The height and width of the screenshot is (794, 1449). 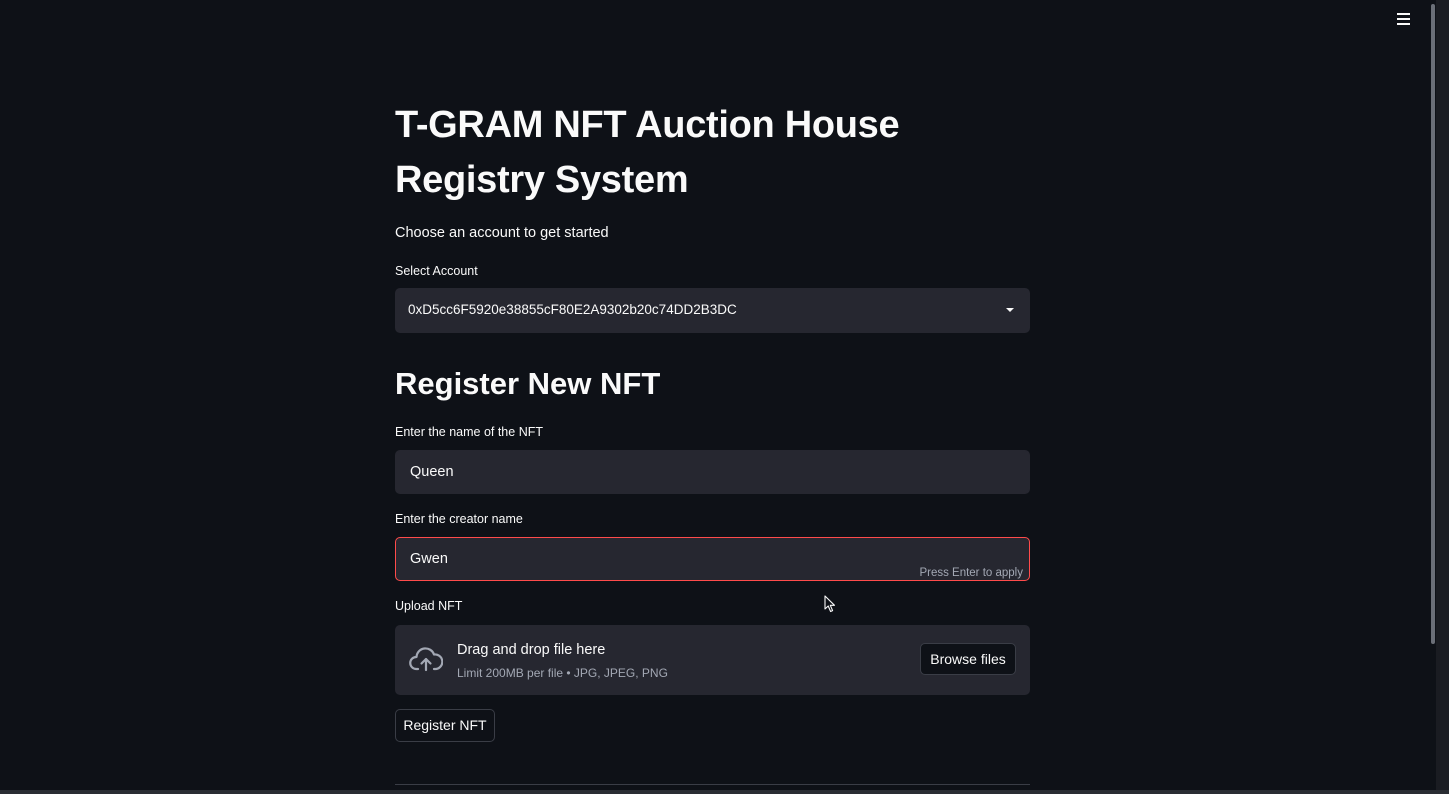 What do you see at coordinates (712, 559) in the screenshot?
I see `creator-name-input: Gwen Press Enter to apply` at bounding box center [712, 559].